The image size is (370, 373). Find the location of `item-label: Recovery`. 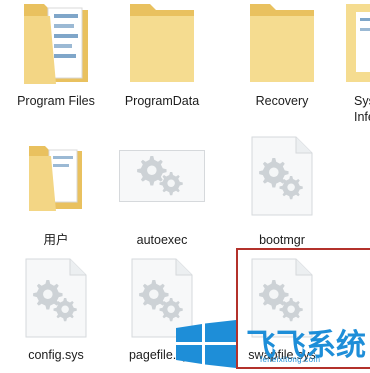

item-label: Recovery is located at coordinates (282, 101).